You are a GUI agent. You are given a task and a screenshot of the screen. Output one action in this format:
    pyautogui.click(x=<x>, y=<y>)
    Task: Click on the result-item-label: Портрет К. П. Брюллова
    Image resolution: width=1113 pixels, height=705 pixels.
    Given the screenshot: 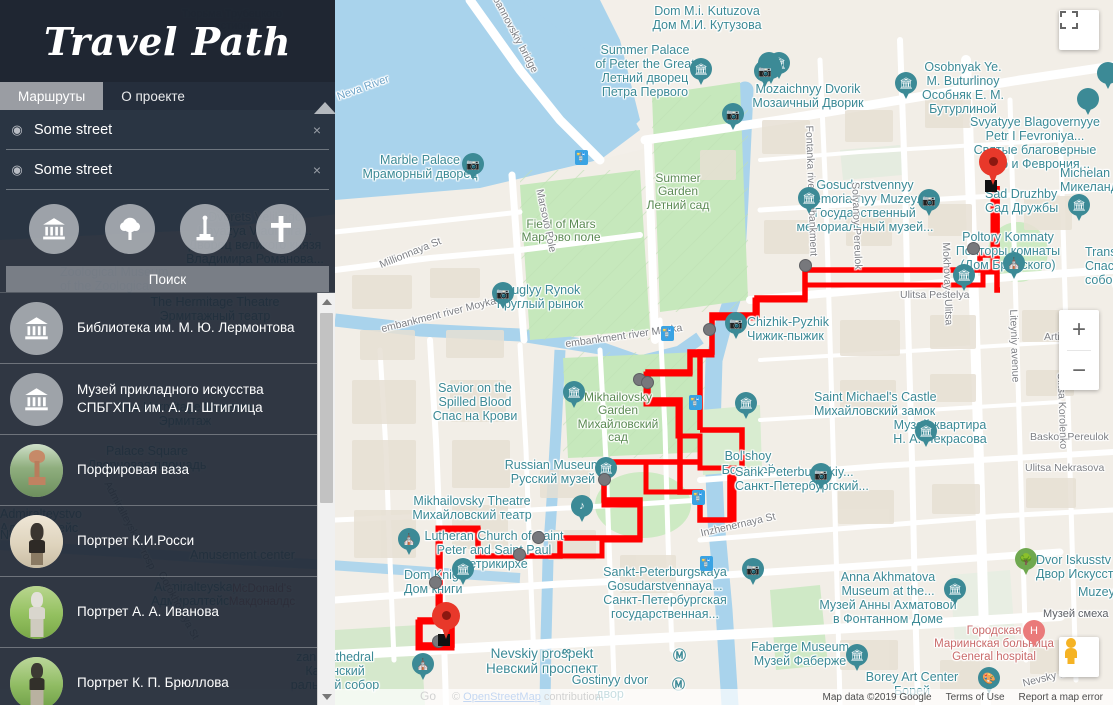 What is the action you would take?
    pyautogui.click(x=153, y=683)
    